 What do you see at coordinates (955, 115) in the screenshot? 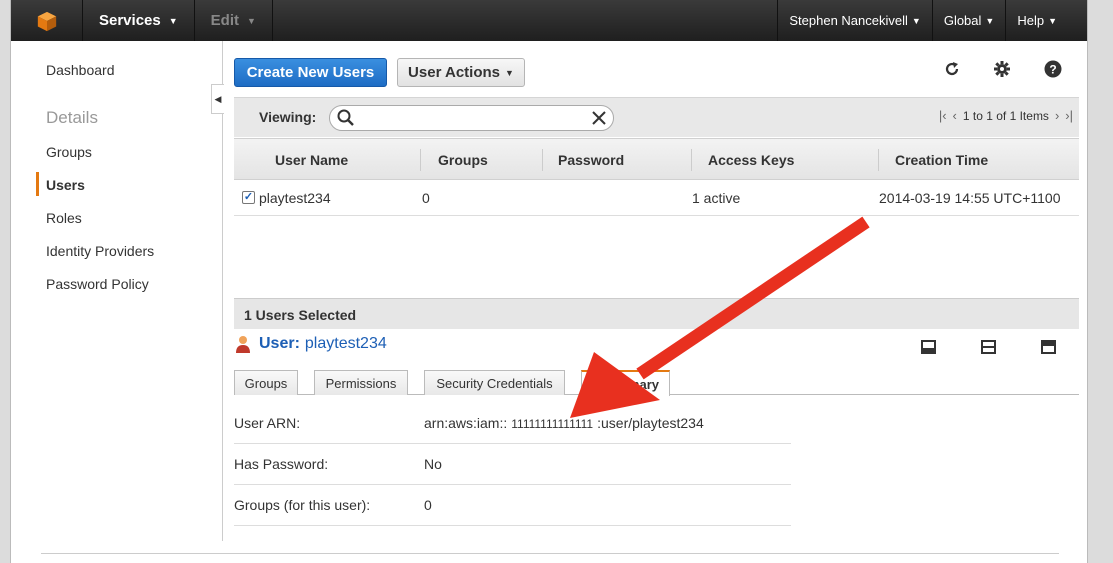
I see `previous-page-icon: ‹` at bounding box center [955, 115].